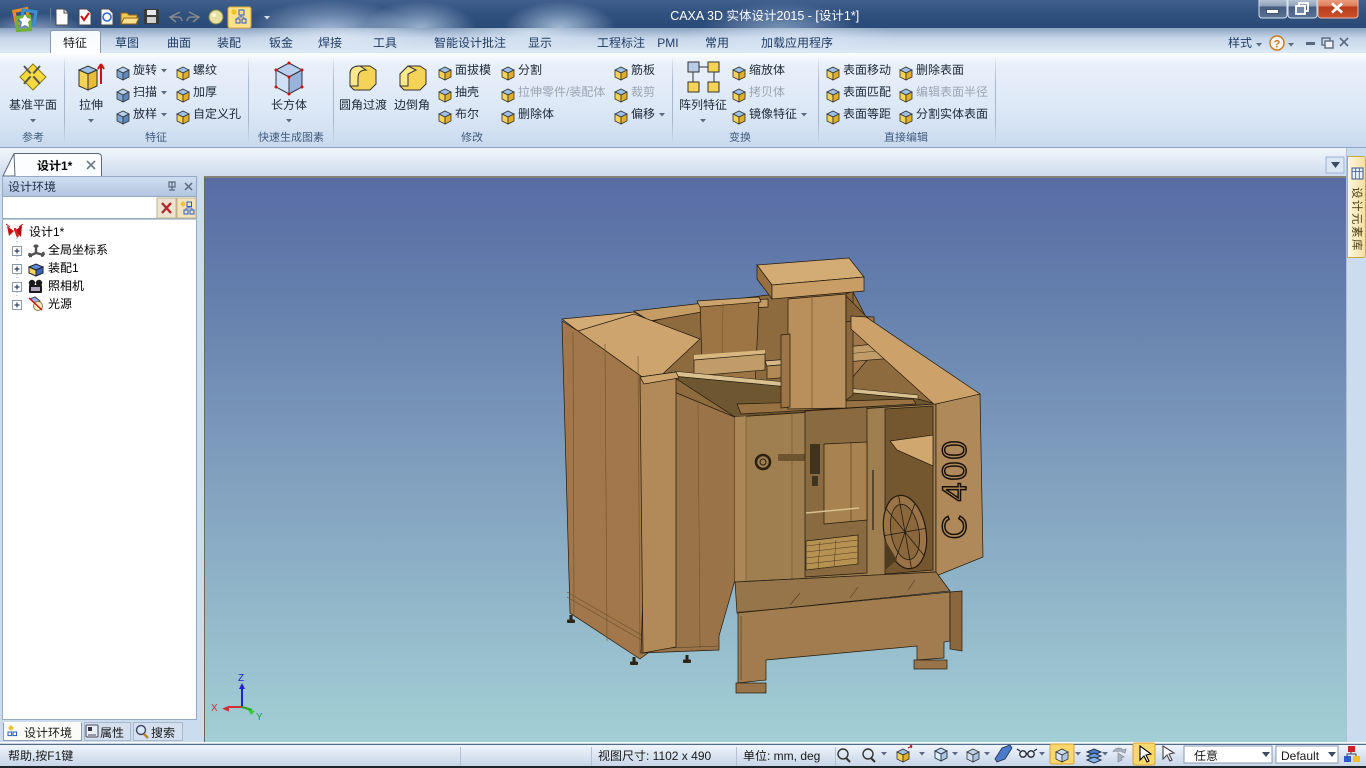 The width and height of the screenshot is (1366, 768). What do you see at coordinates (214, 708) in the screenshot?
I see `svg-text: X` at bounding box center [214, 708].